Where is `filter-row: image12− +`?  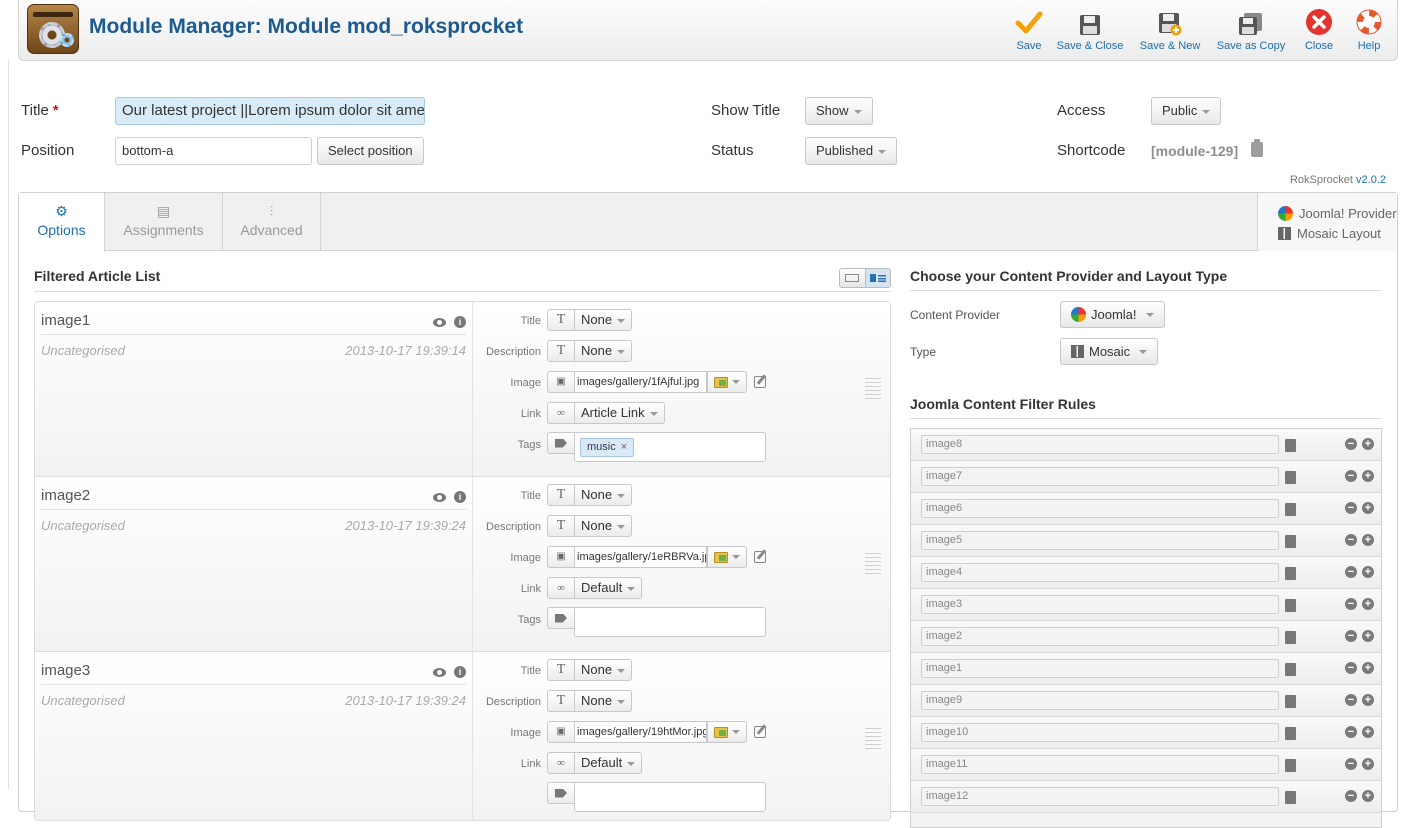
filter-row: image12− + is located at coordinates (1146, 797).